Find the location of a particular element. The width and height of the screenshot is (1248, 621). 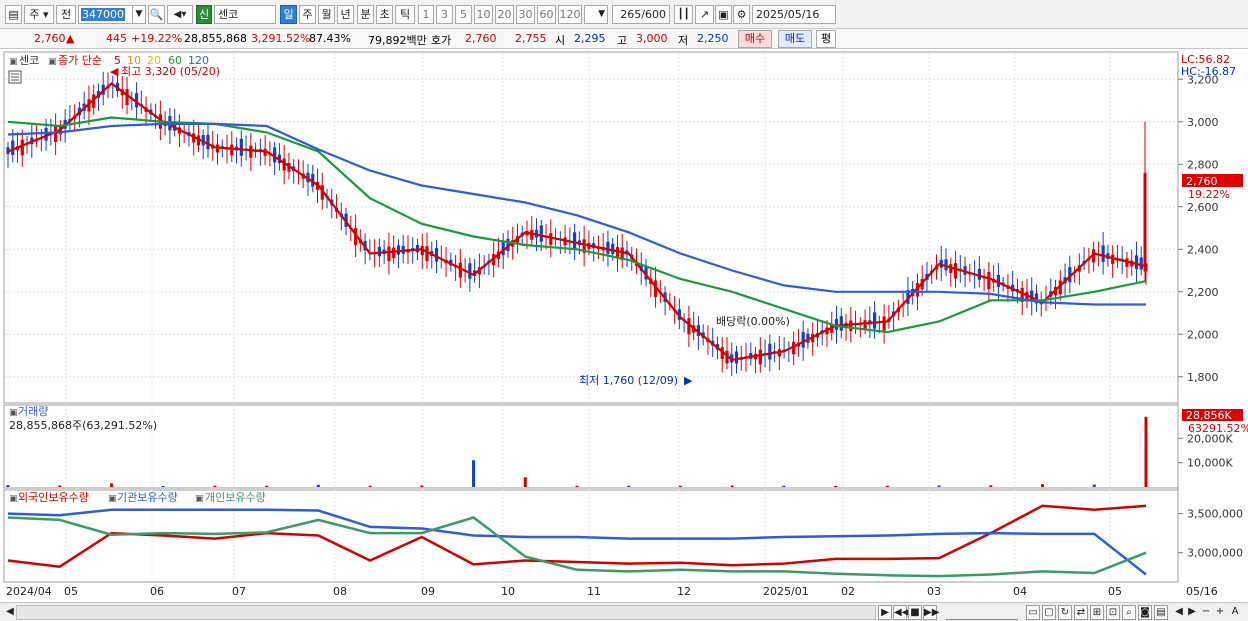

camera-icon: ◙ is located at coordinates (1145, 612).